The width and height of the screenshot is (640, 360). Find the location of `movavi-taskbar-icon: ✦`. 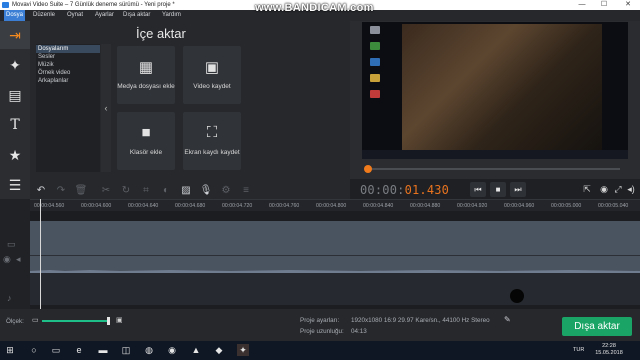

movavi-taskbar-icon: ✦ is located at coordinates (243, 350).